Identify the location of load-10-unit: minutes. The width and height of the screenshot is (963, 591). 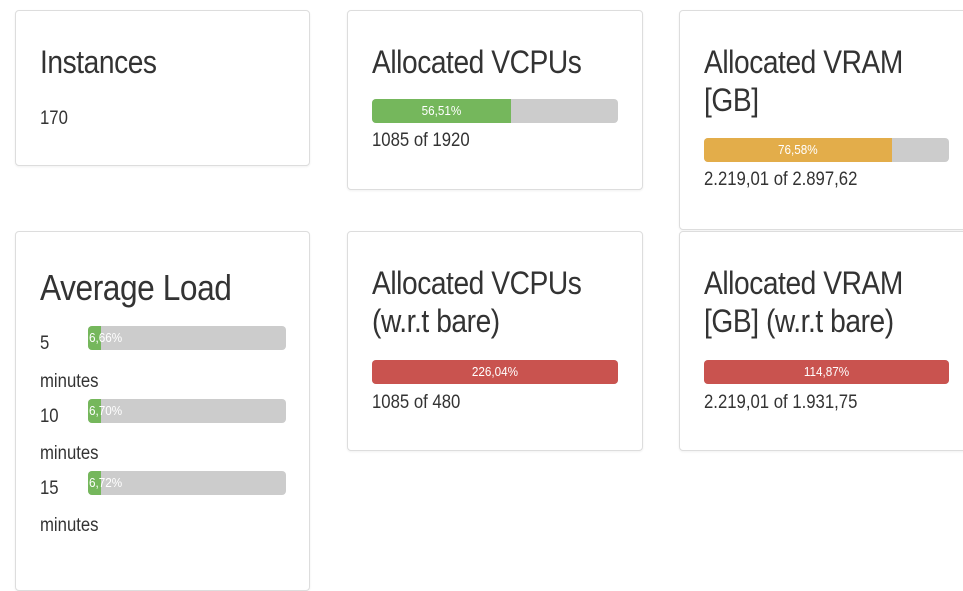
(69, 453).